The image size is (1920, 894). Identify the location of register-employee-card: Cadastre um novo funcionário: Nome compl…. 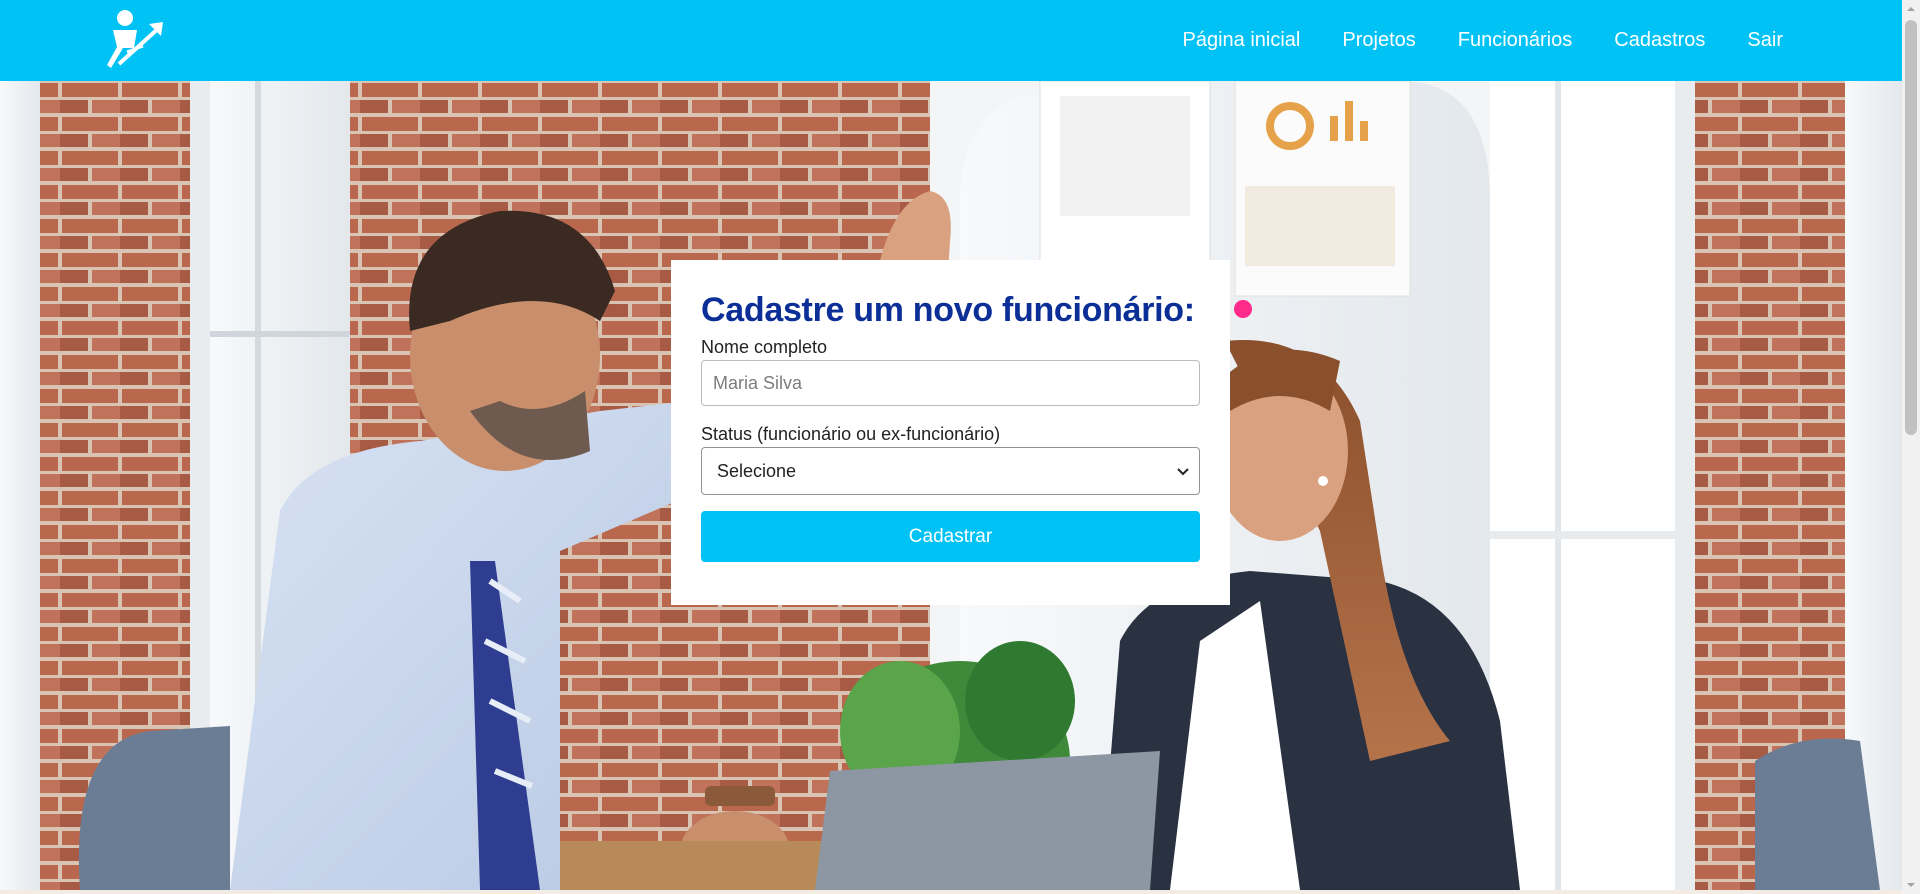
(950, 432).